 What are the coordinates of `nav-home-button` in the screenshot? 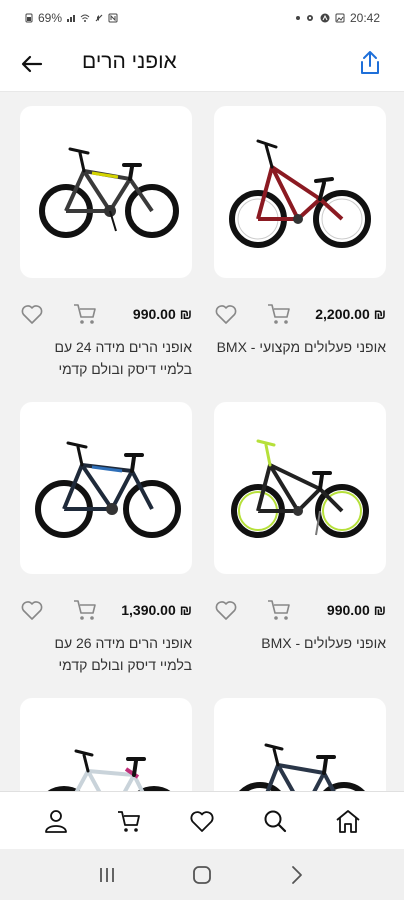 It's located at (348, 821).